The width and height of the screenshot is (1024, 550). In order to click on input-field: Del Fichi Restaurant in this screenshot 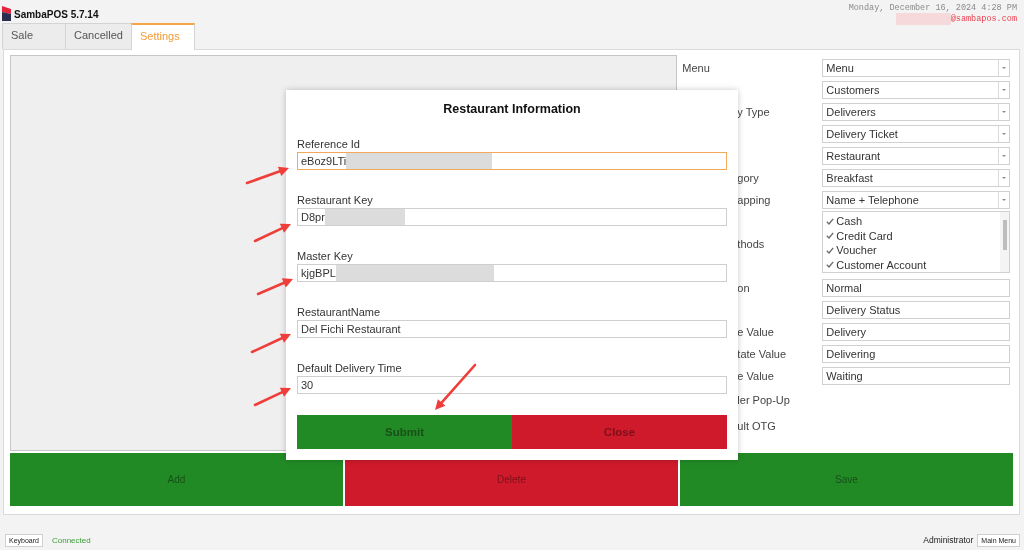, I will do `click(512, 329)`.